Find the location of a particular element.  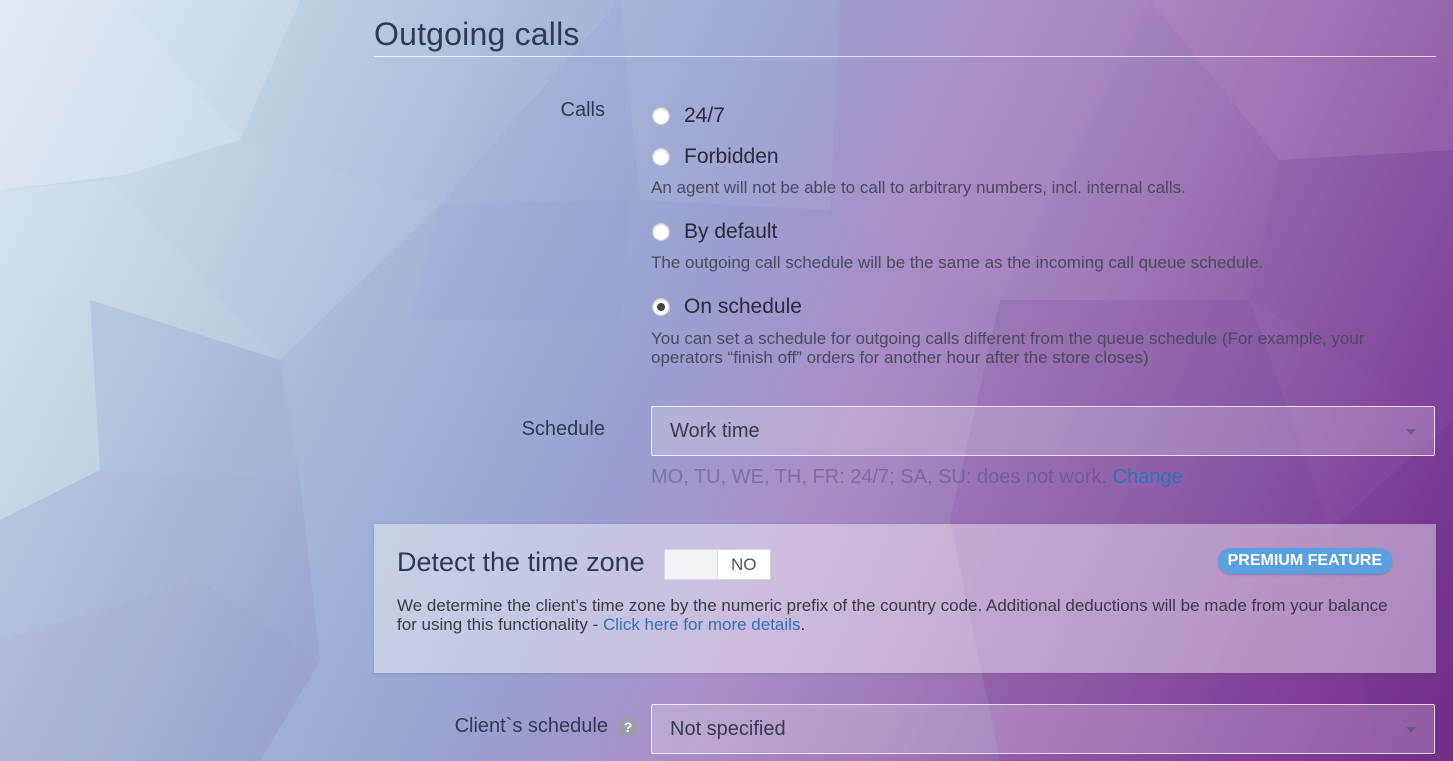

client-schedule-select: Not specified is located at coordinates (1043, 729).